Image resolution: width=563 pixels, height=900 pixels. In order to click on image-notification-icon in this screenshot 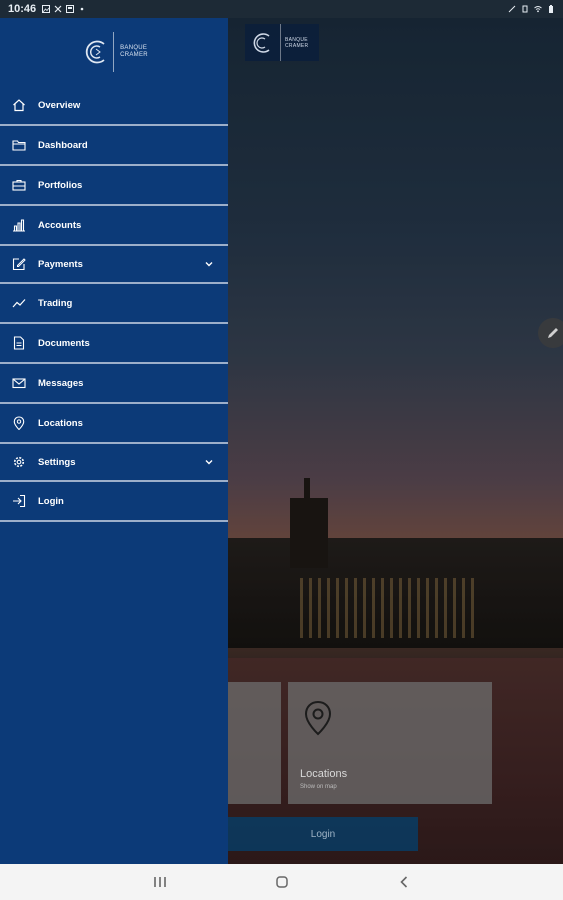, I will do `click(46, 9)`.